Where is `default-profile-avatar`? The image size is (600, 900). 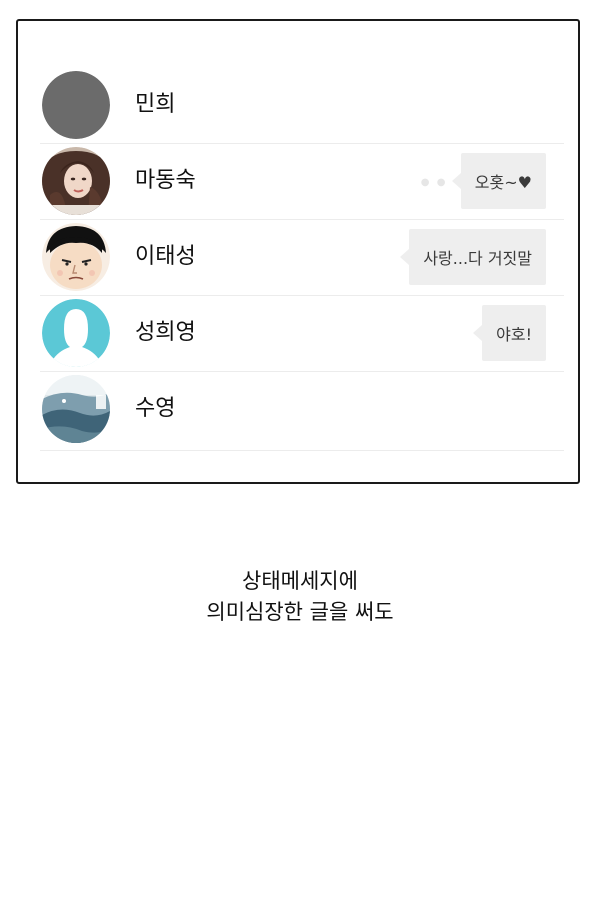 default-profile-avatar is located at coordinates (76, 333).